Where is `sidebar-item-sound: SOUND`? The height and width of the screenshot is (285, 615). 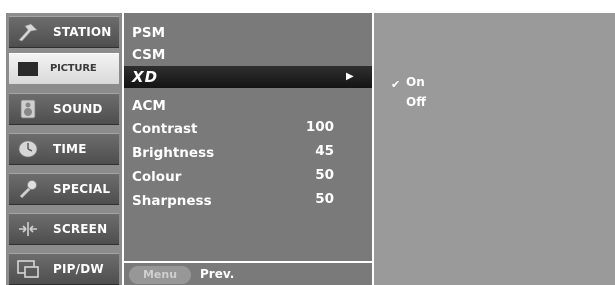 sidebar-item-sound: SOUND is located at coordinates (64, 109).